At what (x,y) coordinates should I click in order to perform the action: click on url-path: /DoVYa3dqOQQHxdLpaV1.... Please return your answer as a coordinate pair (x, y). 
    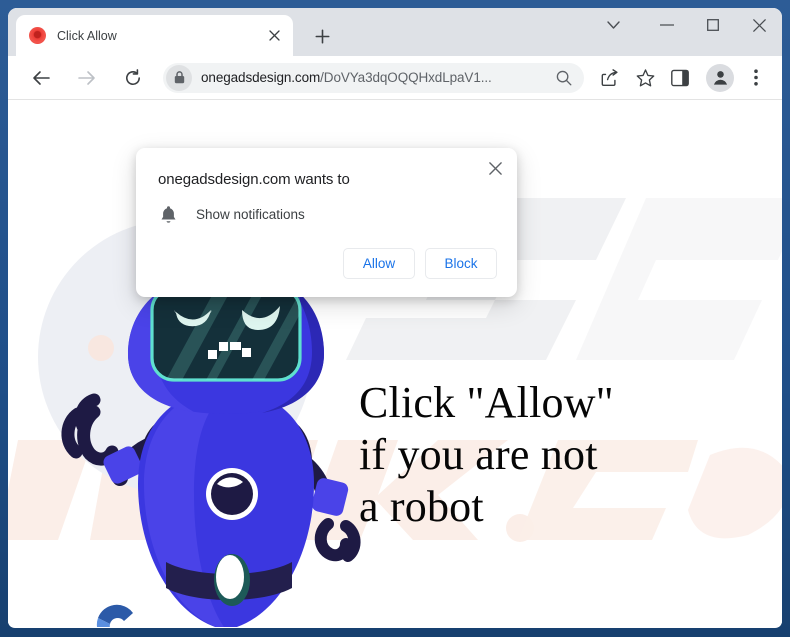
    Looking at the image, I should click on (406, 77).